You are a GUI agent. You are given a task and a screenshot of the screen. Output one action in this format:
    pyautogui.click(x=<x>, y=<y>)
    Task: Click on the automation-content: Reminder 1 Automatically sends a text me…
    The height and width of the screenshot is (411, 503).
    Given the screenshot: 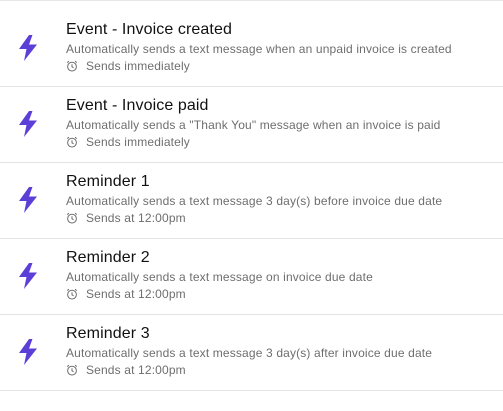 What is the action you would take?
    pyautogui.click(x=254, y=194)
    